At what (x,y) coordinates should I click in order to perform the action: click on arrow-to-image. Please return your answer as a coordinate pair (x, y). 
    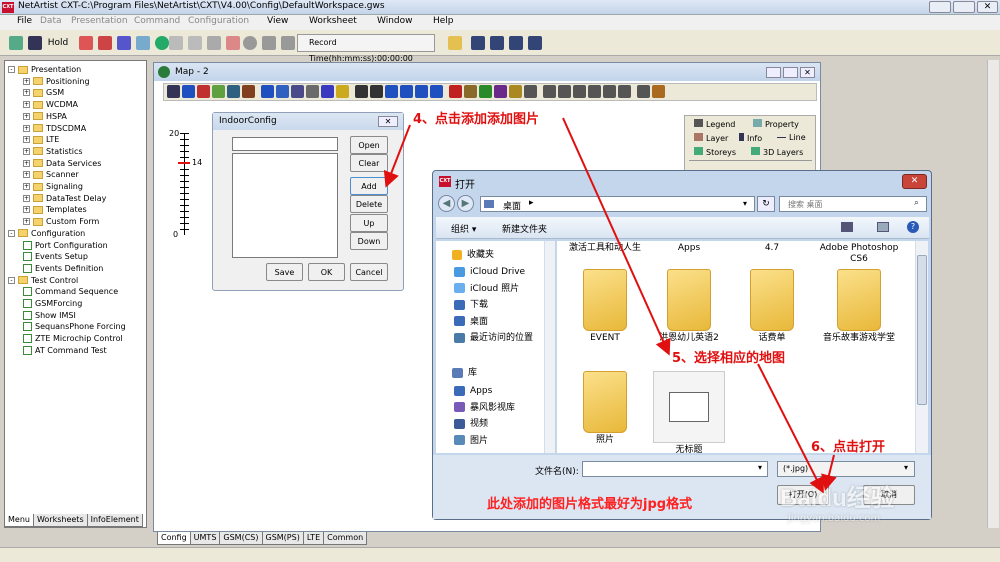
    Looking at the image, I should click on (616, 236).